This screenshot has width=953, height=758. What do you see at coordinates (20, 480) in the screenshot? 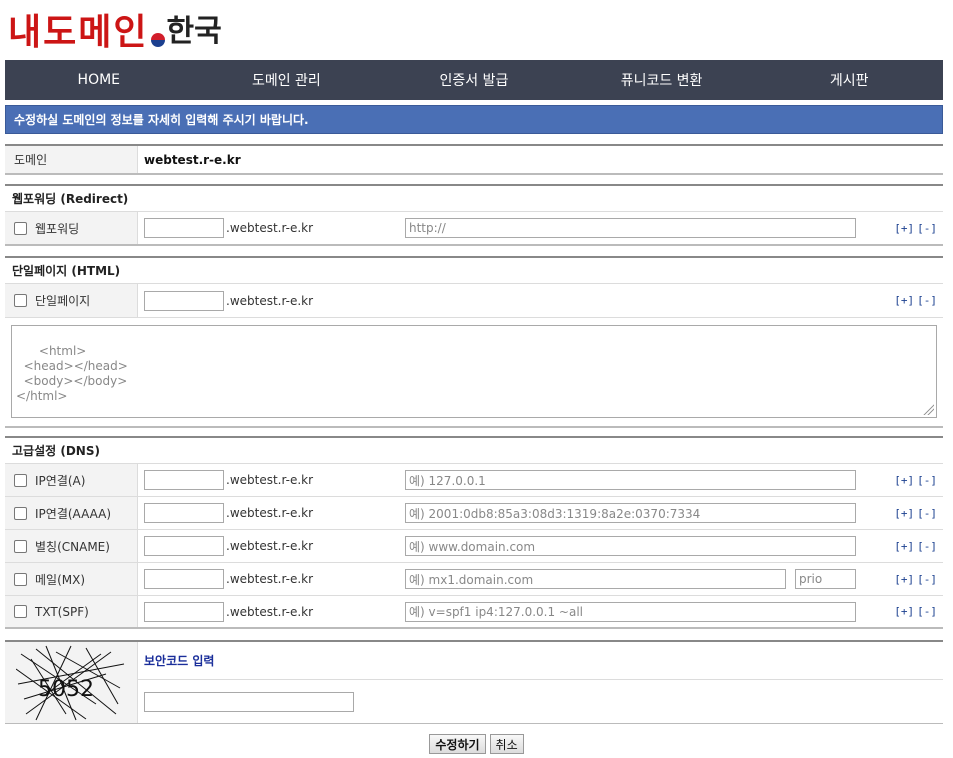
I see `dns-a-checkbox` at bounding box center [20, 480].